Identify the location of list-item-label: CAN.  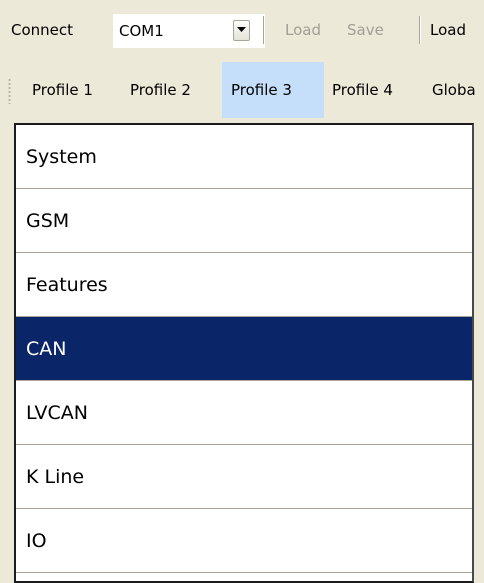
(46, 349).